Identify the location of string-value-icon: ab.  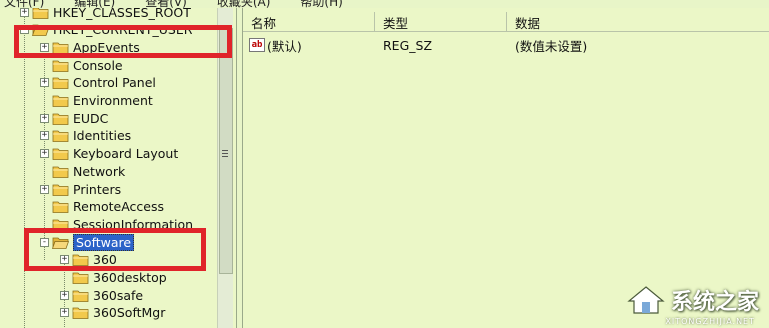
(257, 45).